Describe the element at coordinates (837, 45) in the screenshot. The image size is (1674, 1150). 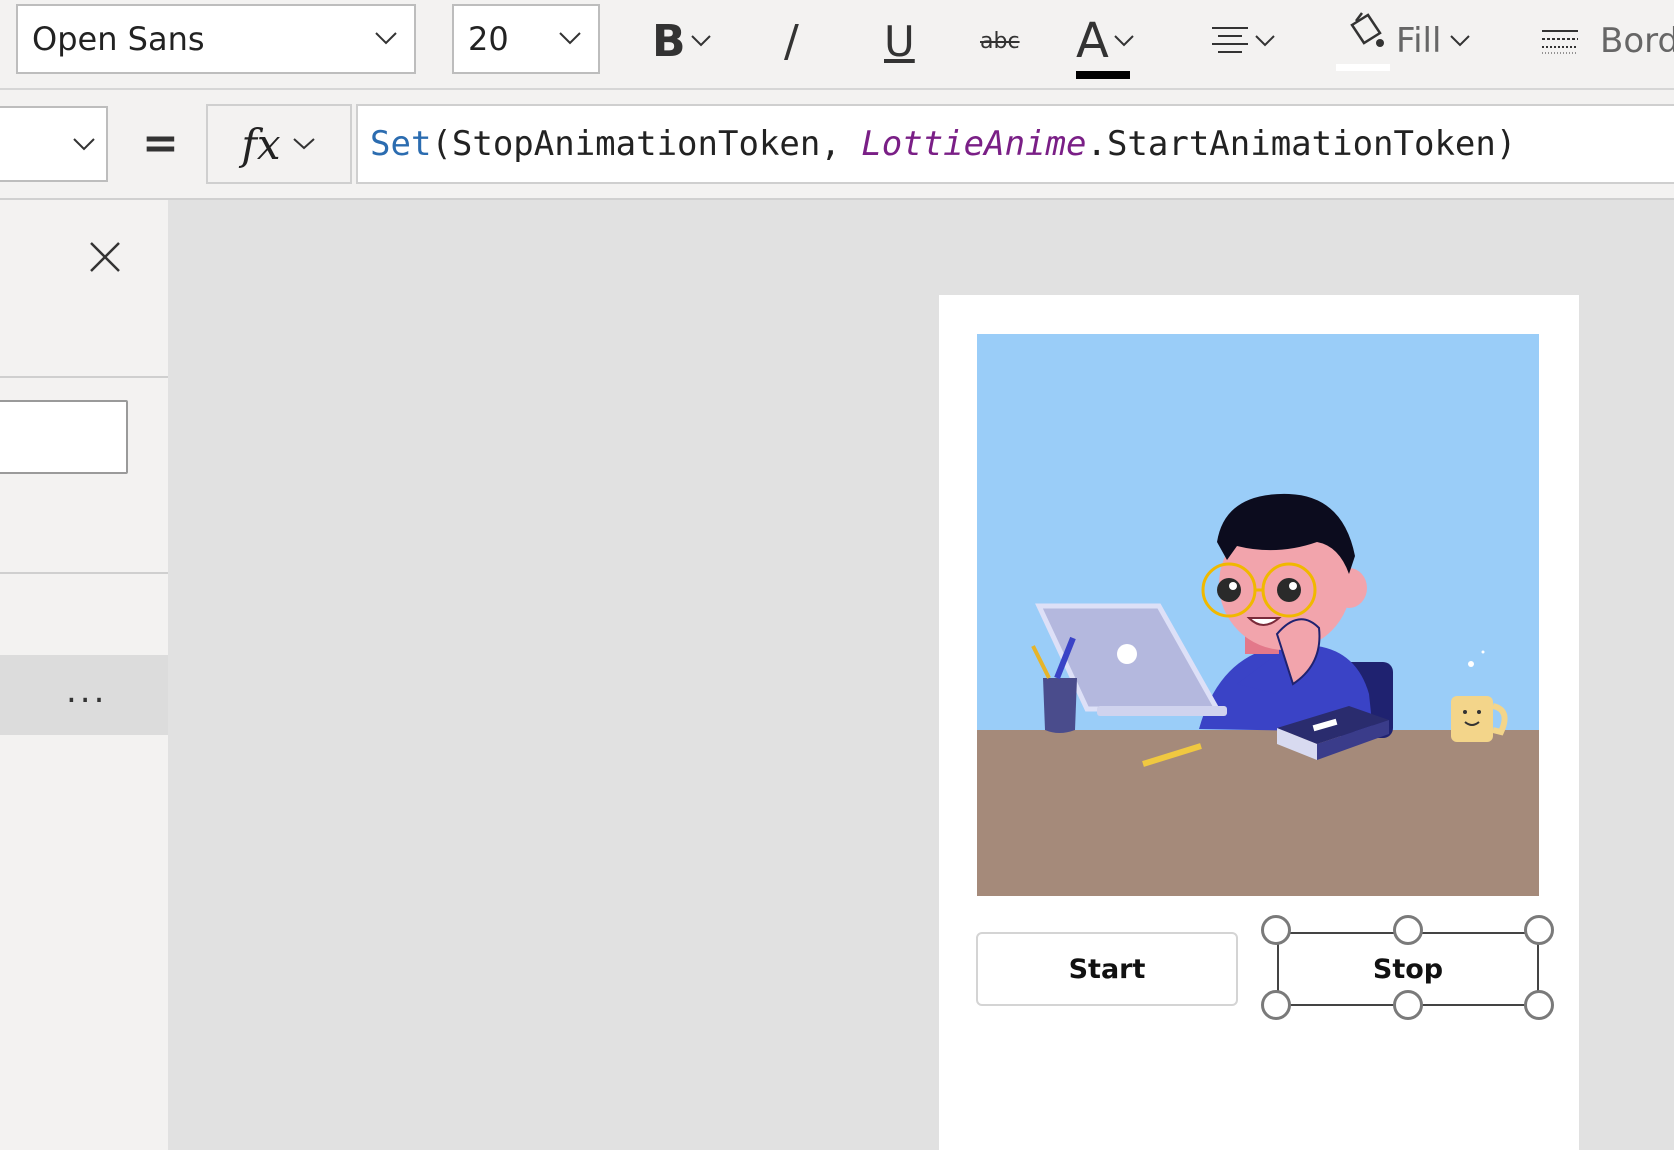
I see `ribbon-toolbar: Open Sans 20 B / U abc A Fill Bord` at that location.